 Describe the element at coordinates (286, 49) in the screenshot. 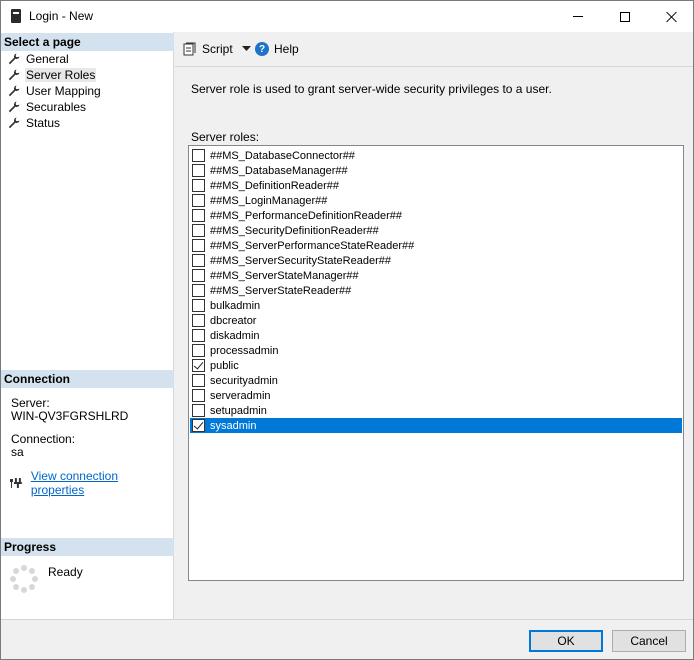

I see `help-label: Help` at that location.